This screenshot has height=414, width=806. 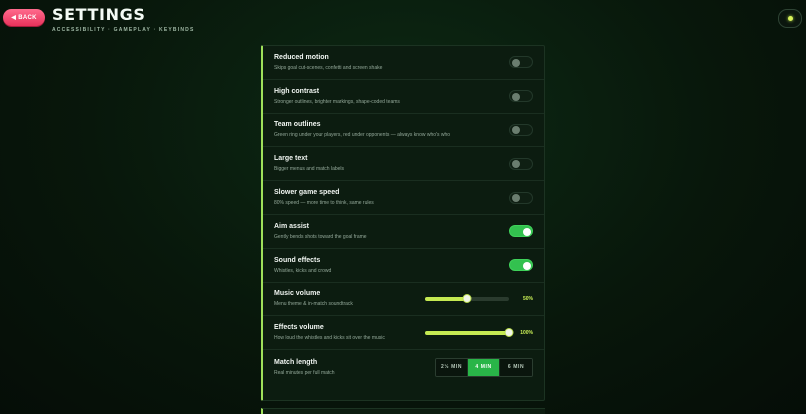 What do you see at coordinates (527, 298) in the screenshot?
I see `slider-value: 50%` at bounding box center [527, 298].